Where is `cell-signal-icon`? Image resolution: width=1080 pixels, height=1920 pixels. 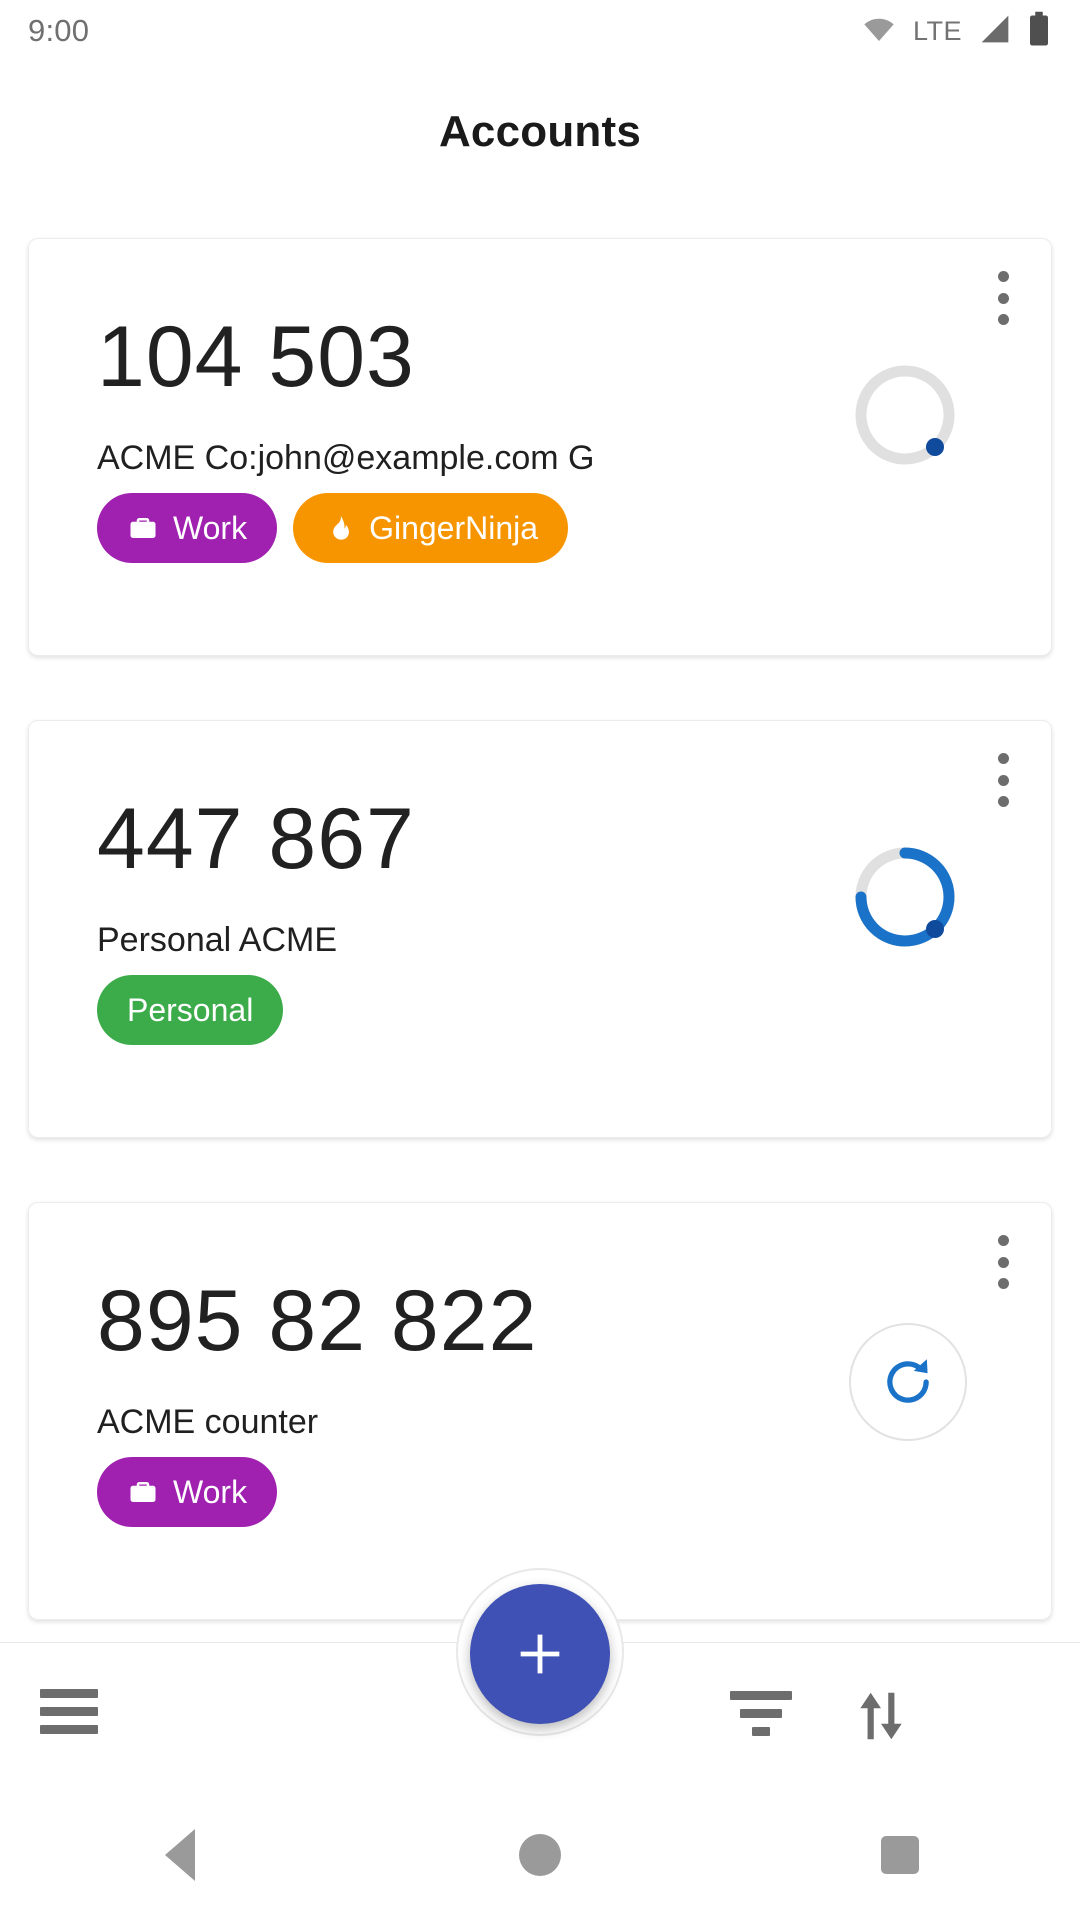 cell-signal-icon is located at coordinates (995, 31).